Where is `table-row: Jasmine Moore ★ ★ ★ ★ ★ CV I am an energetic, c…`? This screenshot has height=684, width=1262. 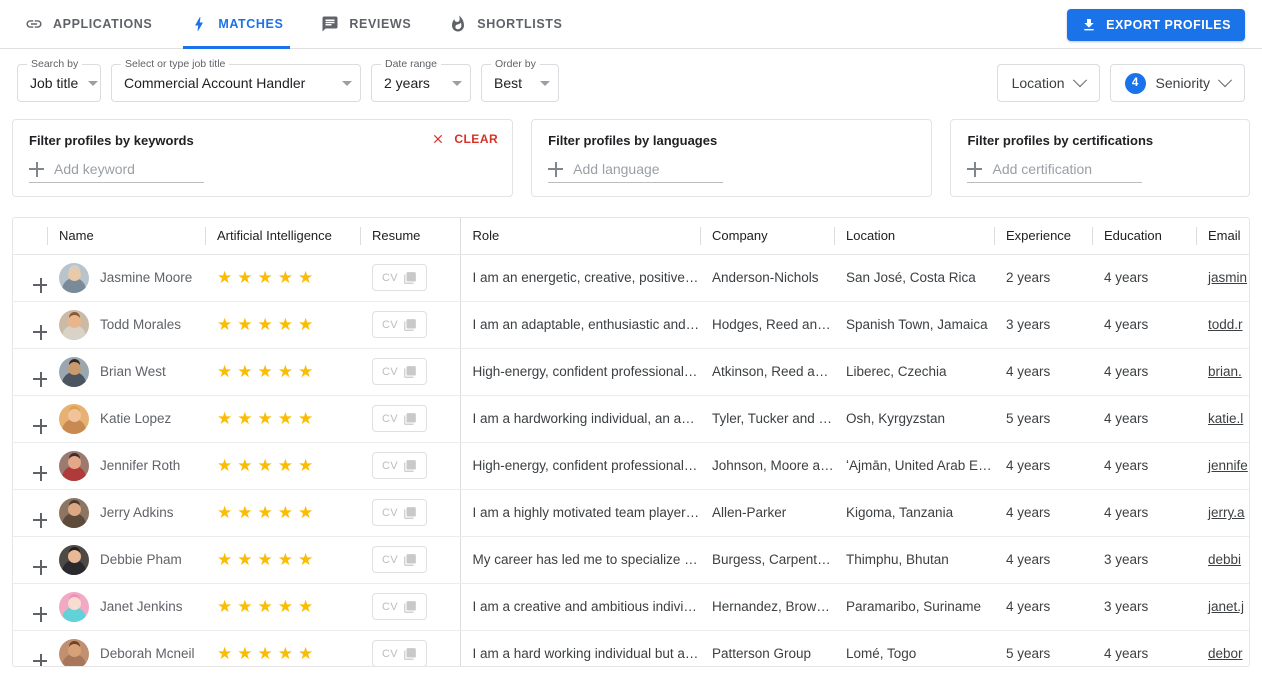 table-row: Jasmine Moore ★ ★ ★ ★ ★ CV I am an energetic, c… is located at coordinates (631, 278).